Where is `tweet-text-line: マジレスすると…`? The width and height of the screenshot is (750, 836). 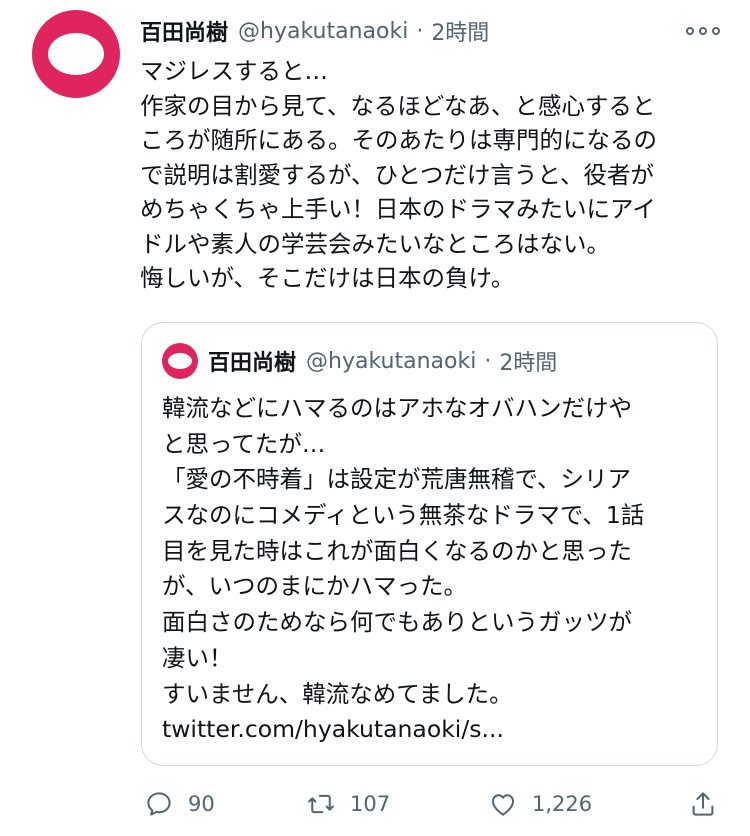 tweet-text-line: マジレスすると… is located at coordinates (234, 71).